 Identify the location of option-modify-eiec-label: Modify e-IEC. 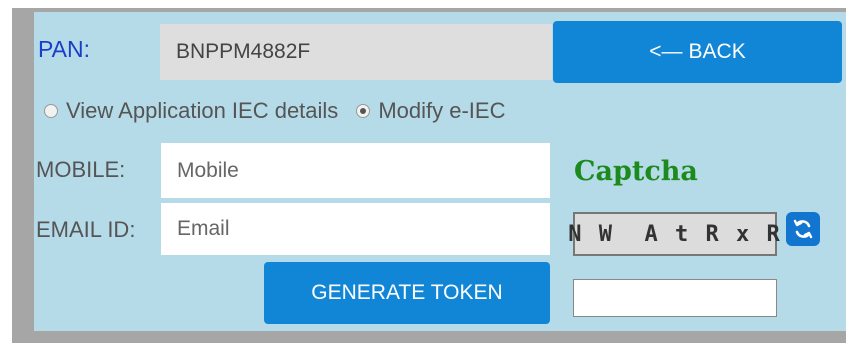
(442, 110).